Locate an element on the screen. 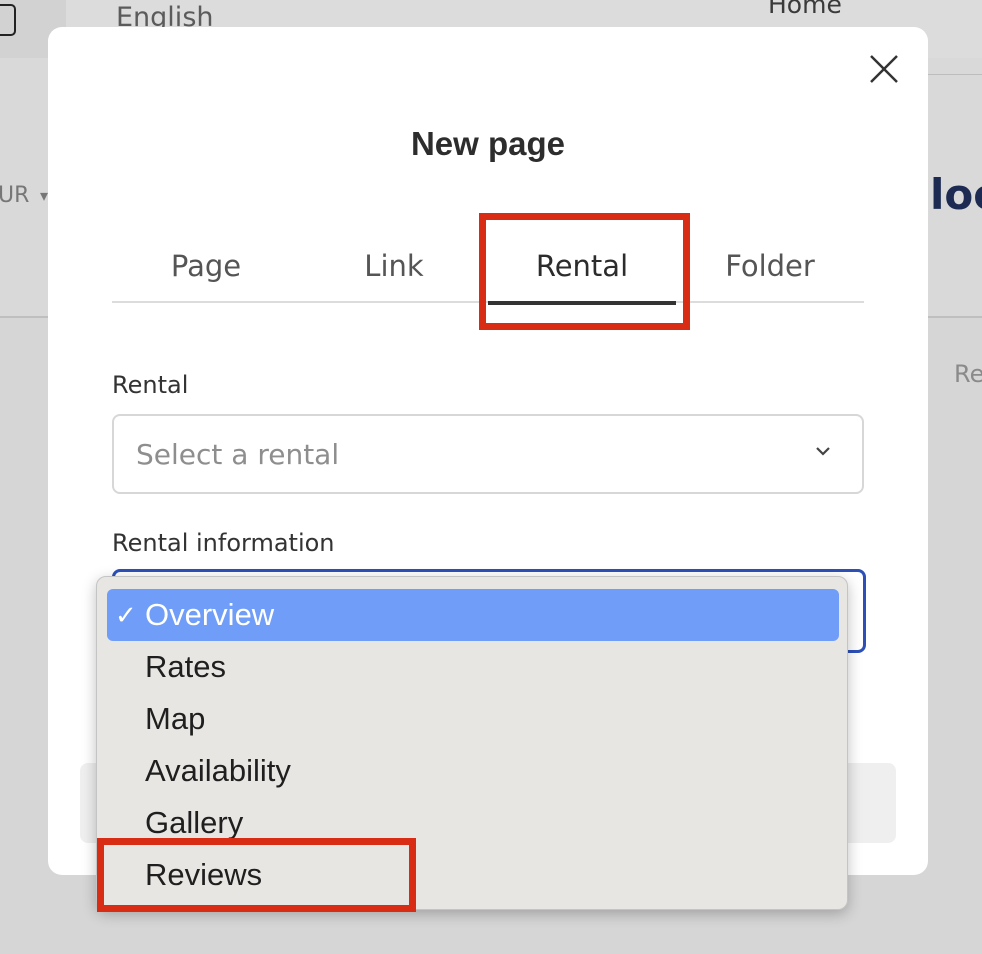  background-corner-icon is located at coordinates (8, 20).